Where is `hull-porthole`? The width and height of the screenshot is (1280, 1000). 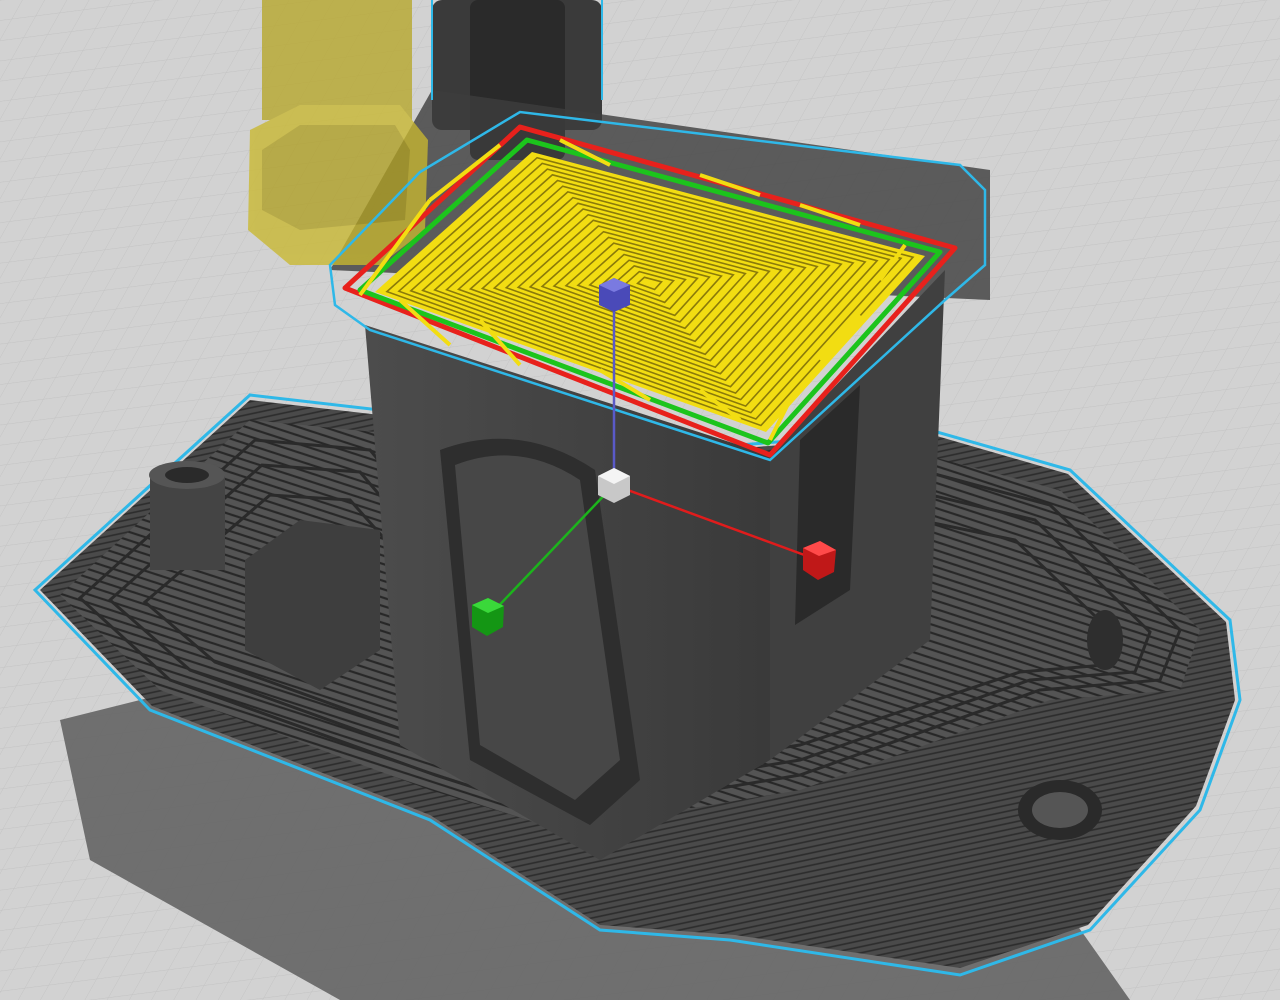 hull-porthole is located at coordinates (1060, 810).